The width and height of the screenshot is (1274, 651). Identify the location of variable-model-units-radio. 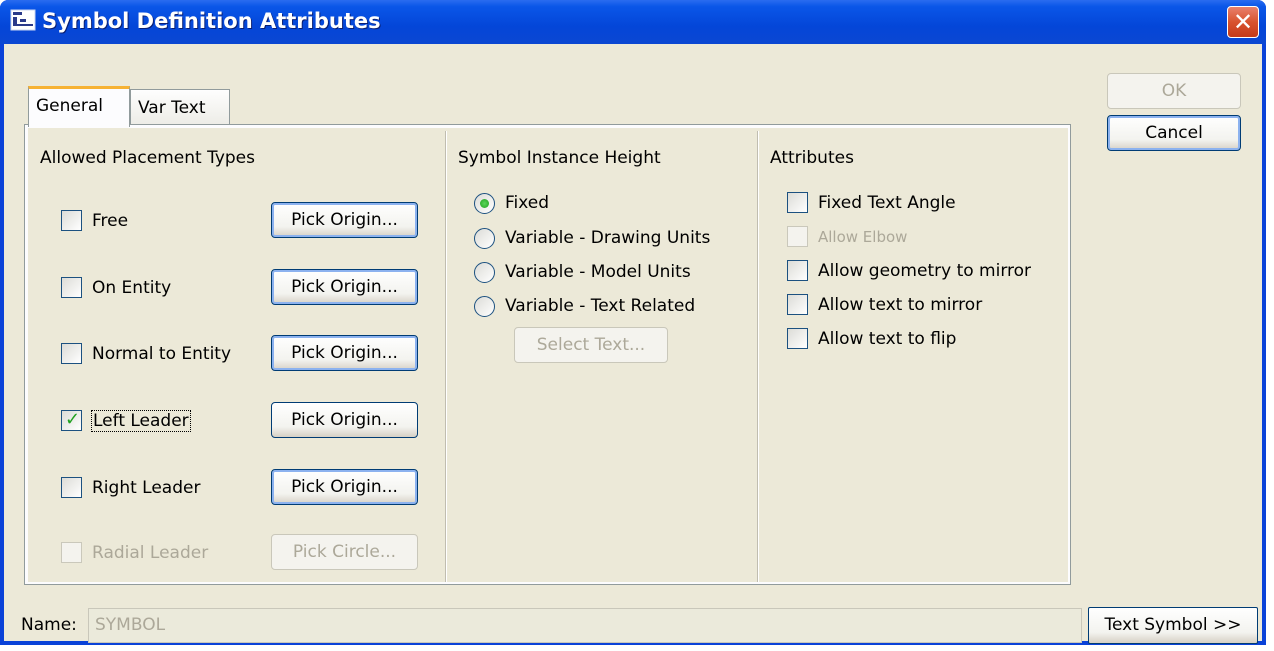
(484, 272).